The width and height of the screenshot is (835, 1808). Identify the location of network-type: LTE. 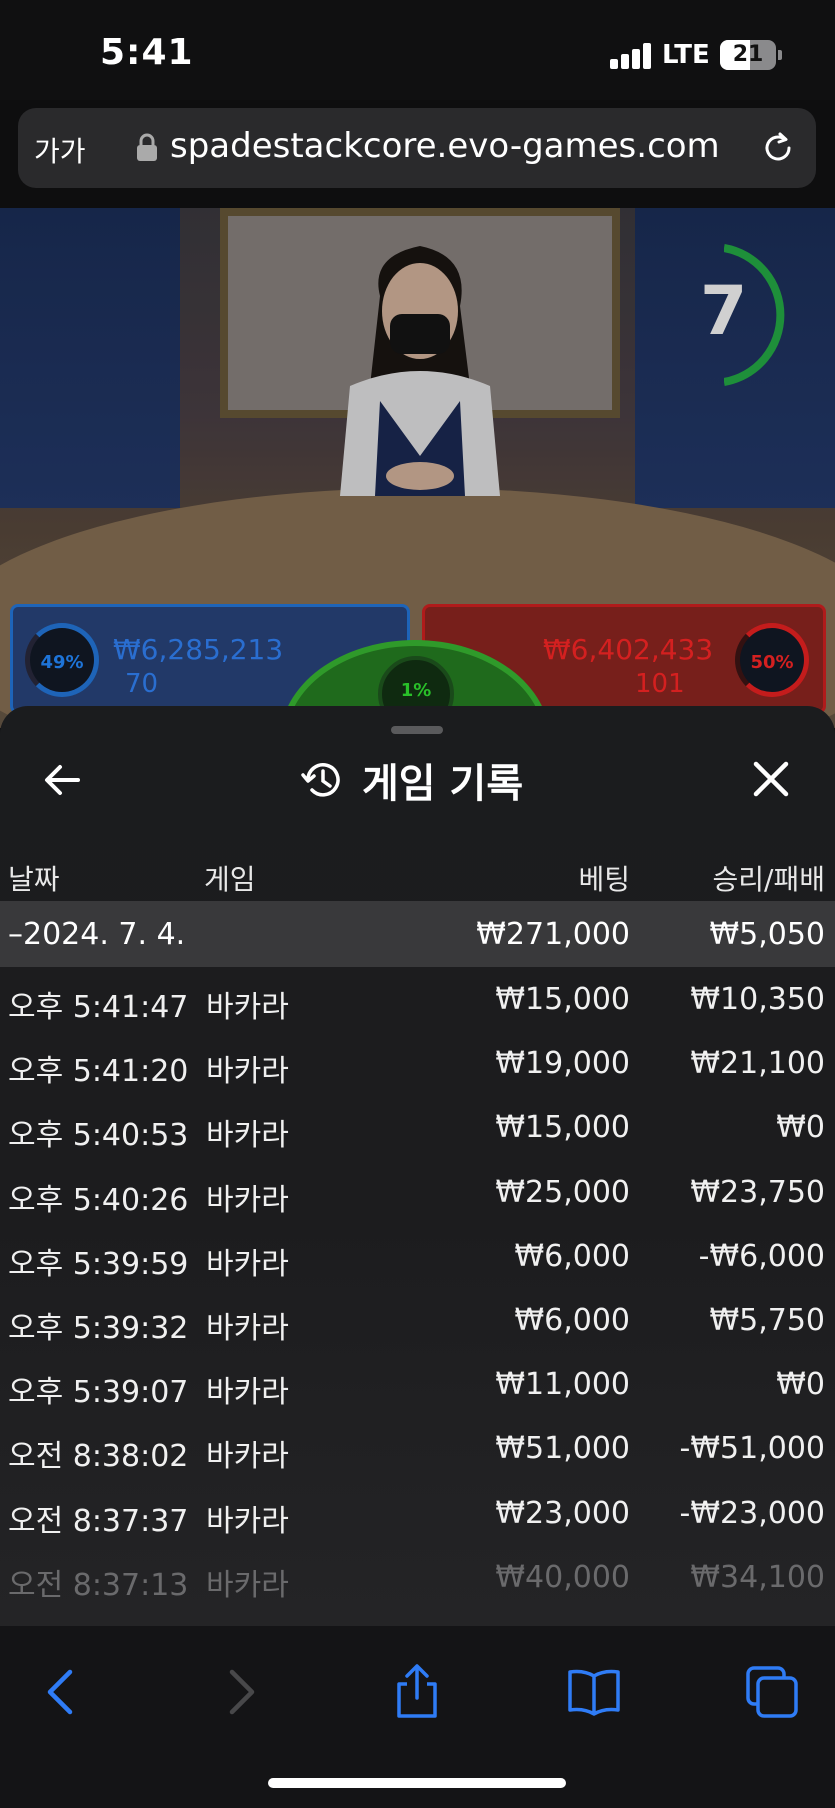
(686, 55).